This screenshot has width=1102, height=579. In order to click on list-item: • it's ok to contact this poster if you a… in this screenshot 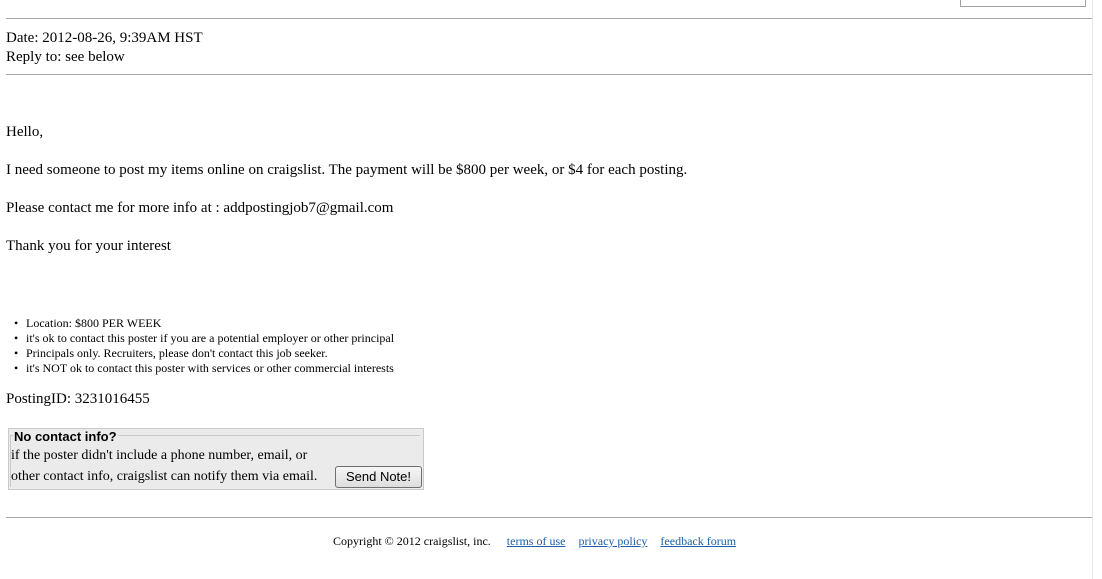, I will do `click(204, 338)`.